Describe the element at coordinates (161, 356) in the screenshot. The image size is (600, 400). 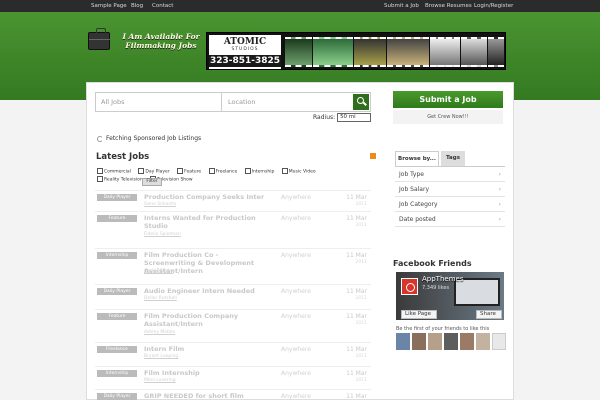
I see `job-company: Bryant Looping` at that location.